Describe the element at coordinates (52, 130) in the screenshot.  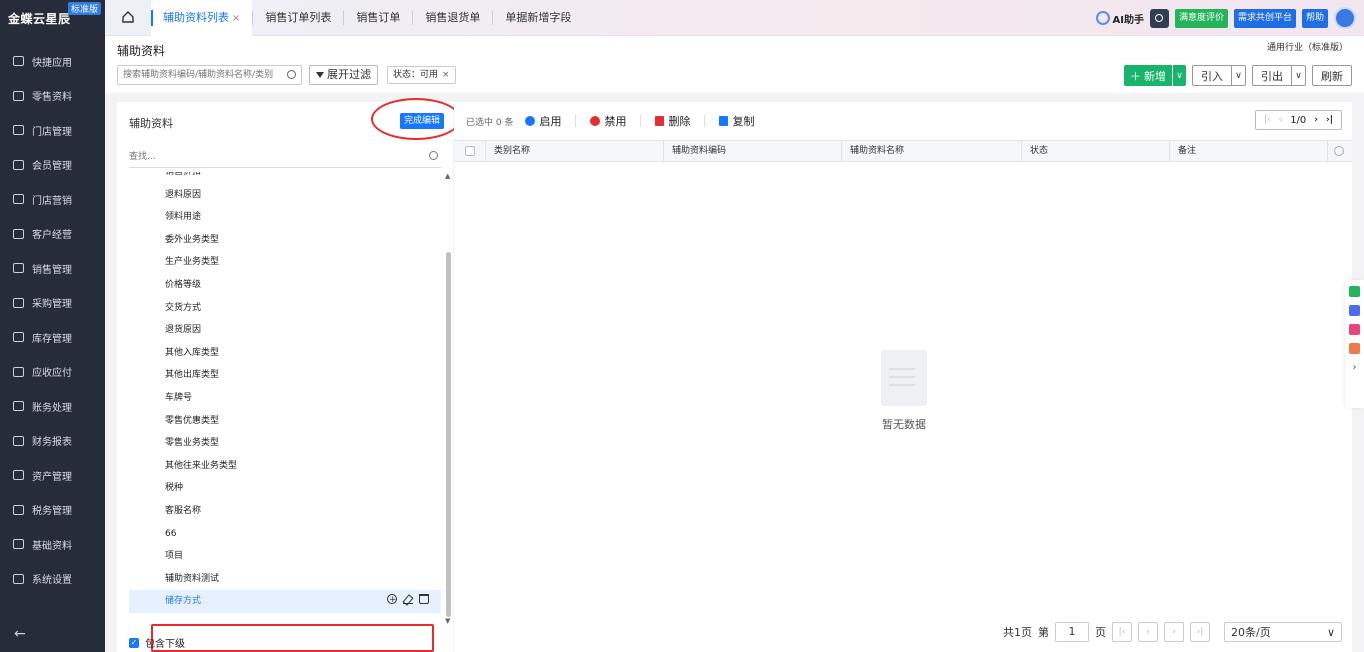
I see `sidebar-item: 门店管理` at that location.